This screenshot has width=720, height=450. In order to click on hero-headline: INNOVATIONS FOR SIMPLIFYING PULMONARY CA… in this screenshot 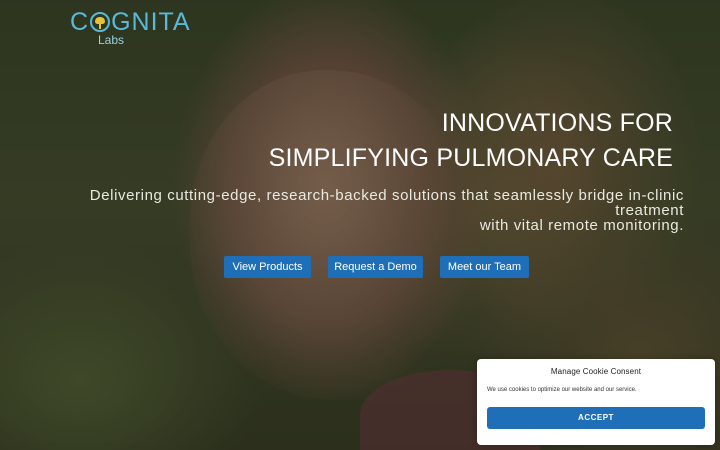, I will do `click(471, 141)`.